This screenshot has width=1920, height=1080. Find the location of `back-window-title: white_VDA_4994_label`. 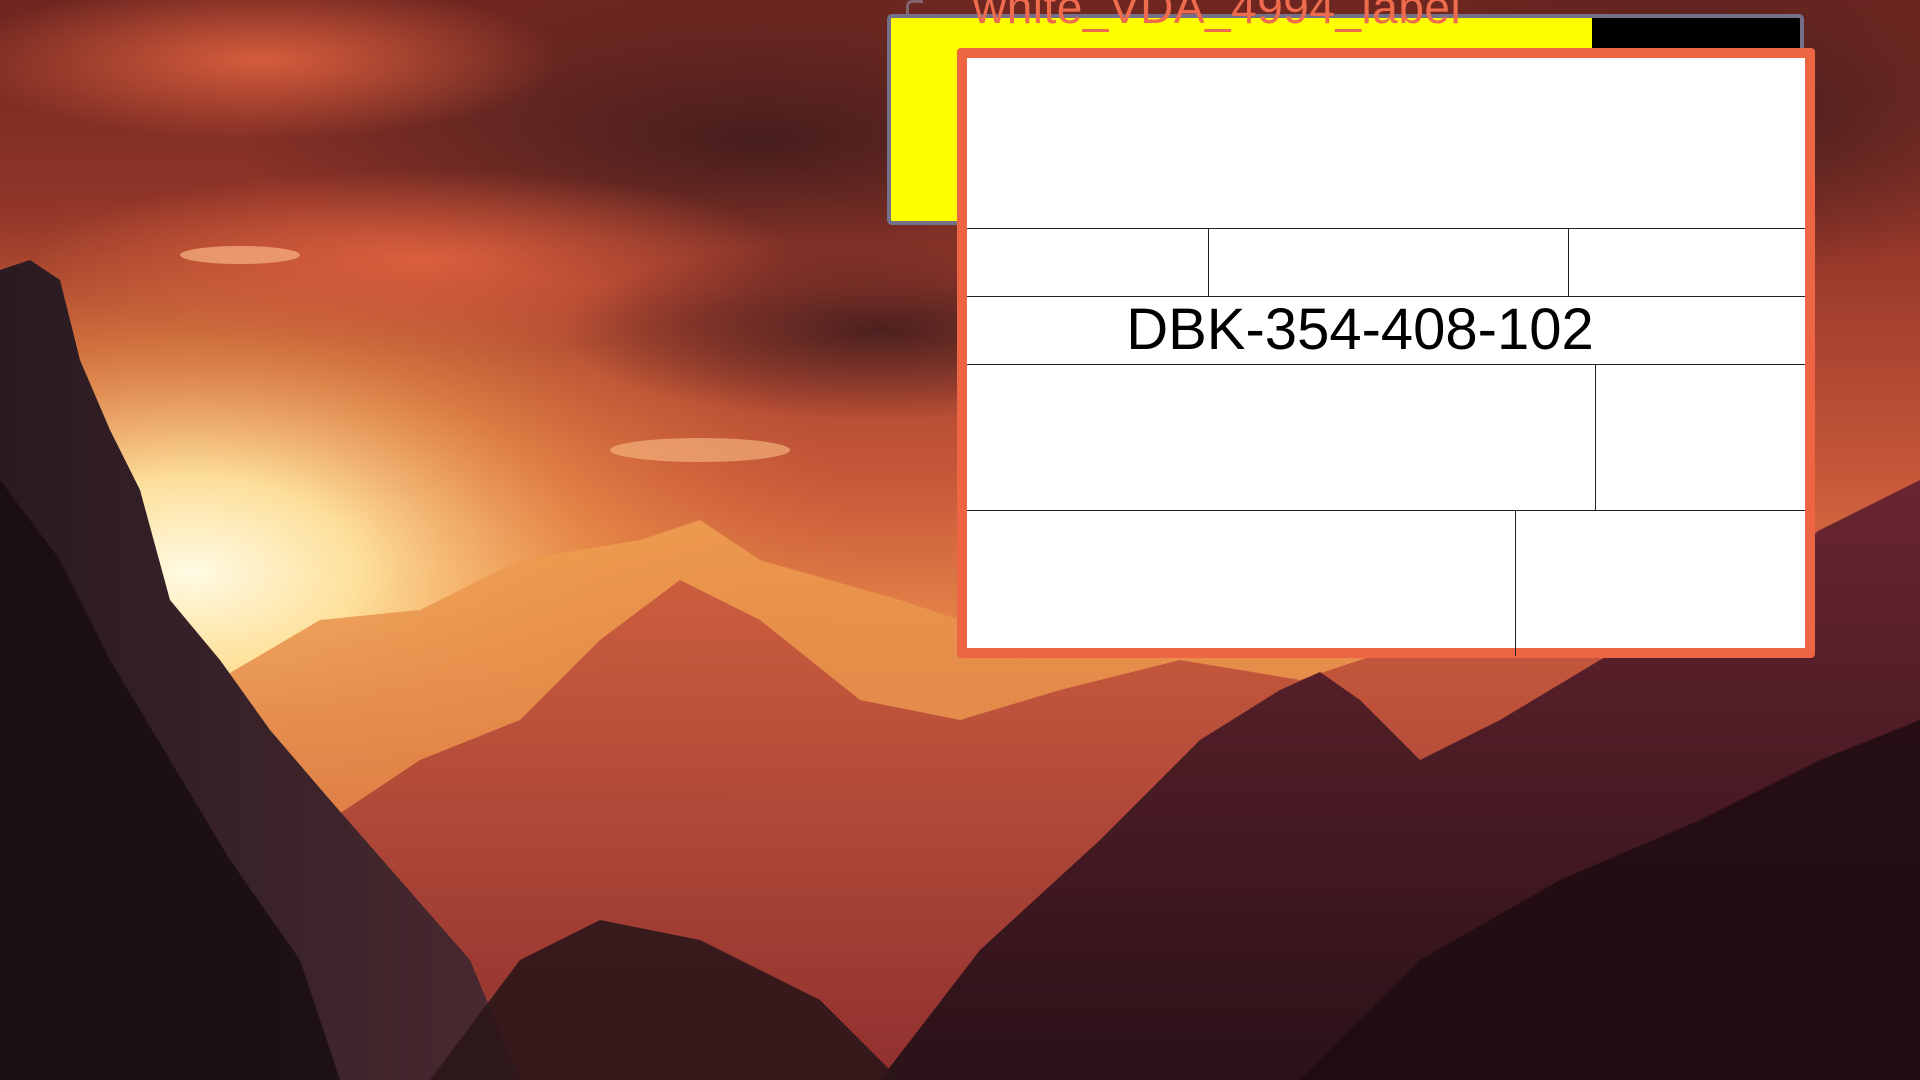

back-window-title: white_VDA_4994_label is located at coordinates (1217, 16).